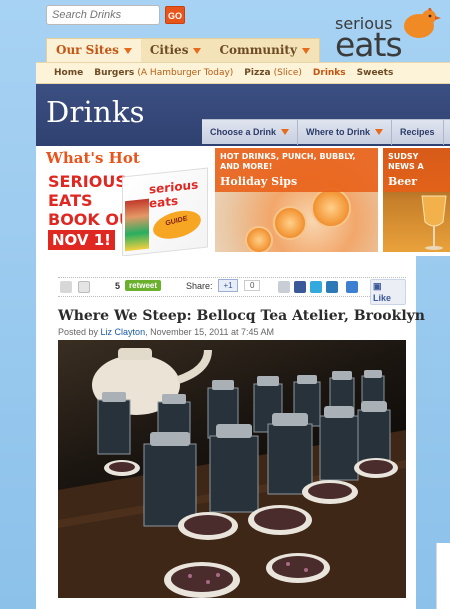 This screenshot has height=609, width=450. I want to click on drinks-nav-where: Where to Drink, so click(345, 132).